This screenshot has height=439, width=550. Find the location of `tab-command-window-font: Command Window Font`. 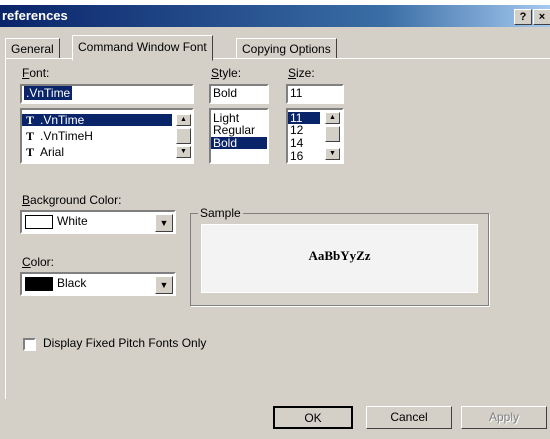

tab-command-window-font: Command Window Font is located at coordinates (142, 48).